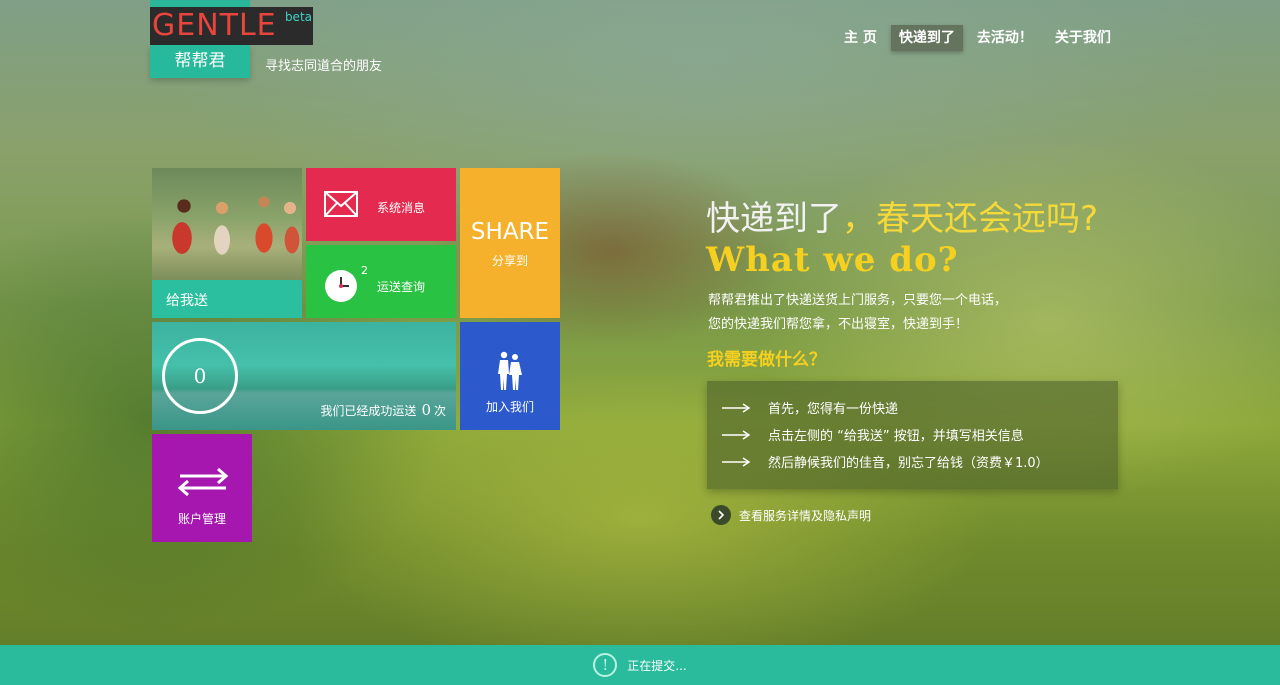  I want to click on step-item: 首先，您得有一份快递, so click(912, 407).